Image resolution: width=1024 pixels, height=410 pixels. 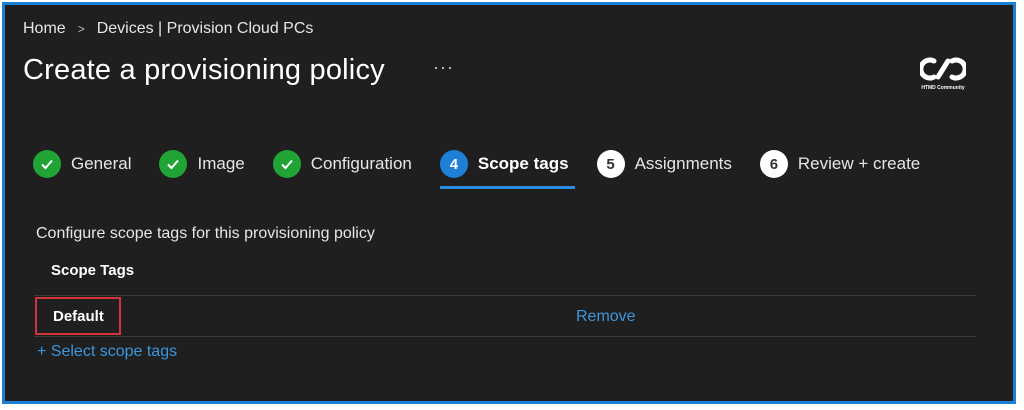 I want to click on step-scope-tags: 4 Scope tags, so click(x=507, y=166).